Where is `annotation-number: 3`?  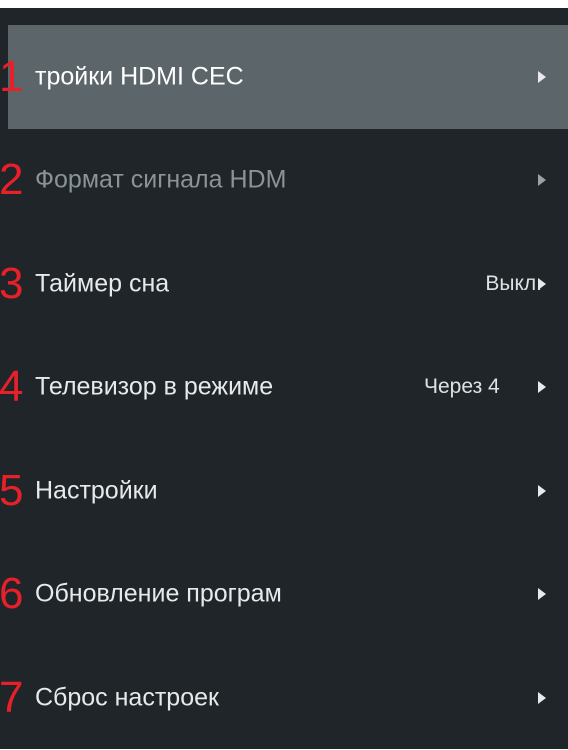
annotation-number: 3 is located at coordinates (12, 283).